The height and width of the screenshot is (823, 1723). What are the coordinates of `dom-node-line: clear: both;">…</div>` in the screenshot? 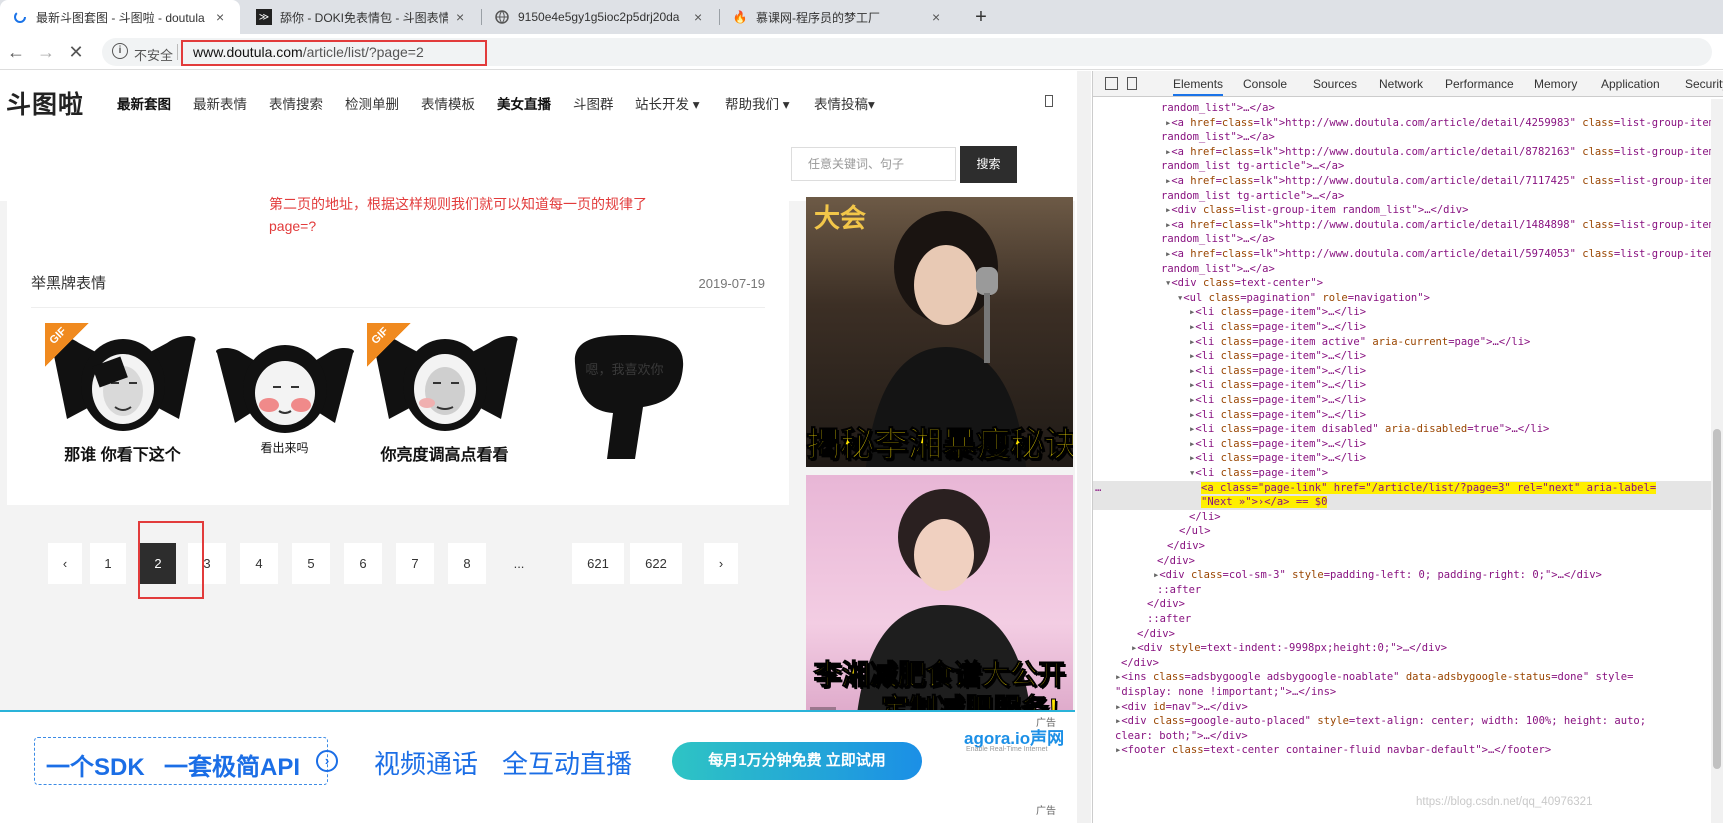 It's located at (1408, 736).